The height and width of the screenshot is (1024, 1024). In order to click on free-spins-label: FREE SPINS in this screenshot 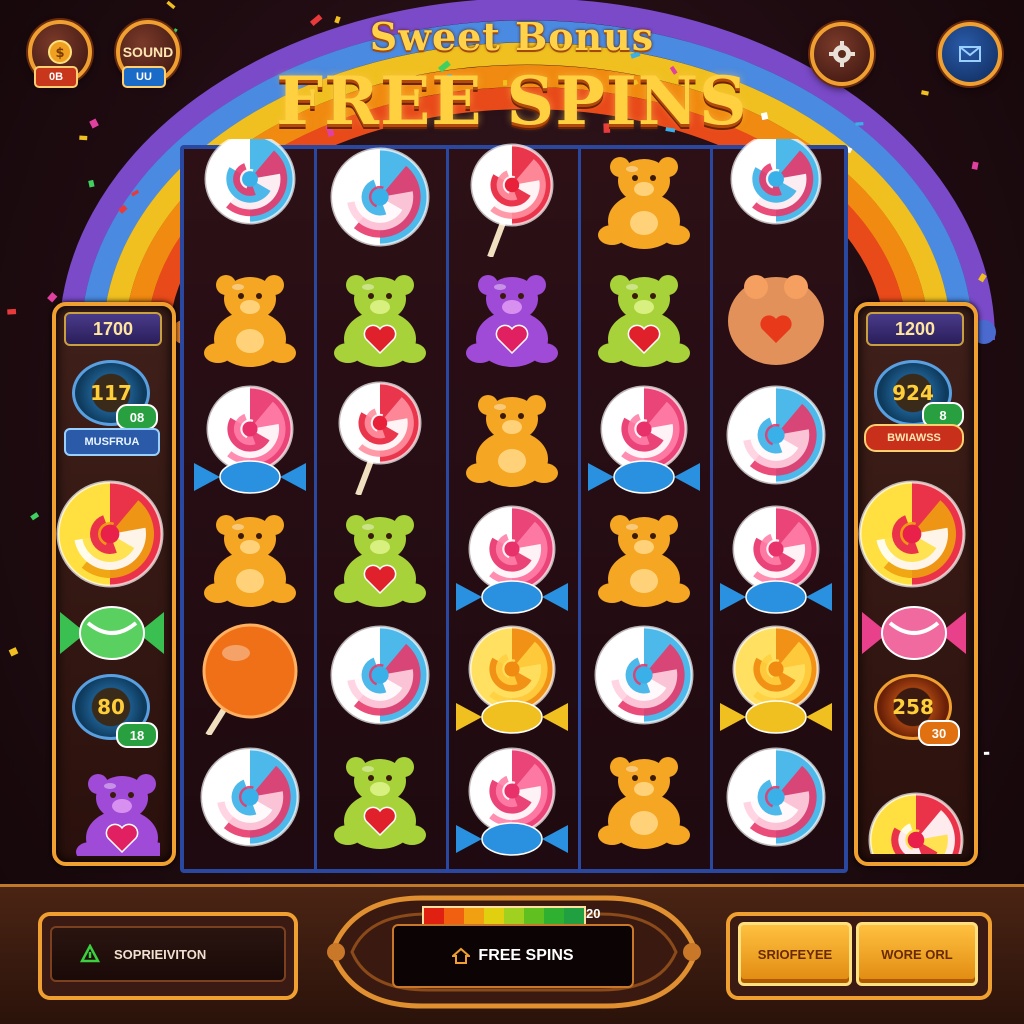, I will do `click(526, 955)`.